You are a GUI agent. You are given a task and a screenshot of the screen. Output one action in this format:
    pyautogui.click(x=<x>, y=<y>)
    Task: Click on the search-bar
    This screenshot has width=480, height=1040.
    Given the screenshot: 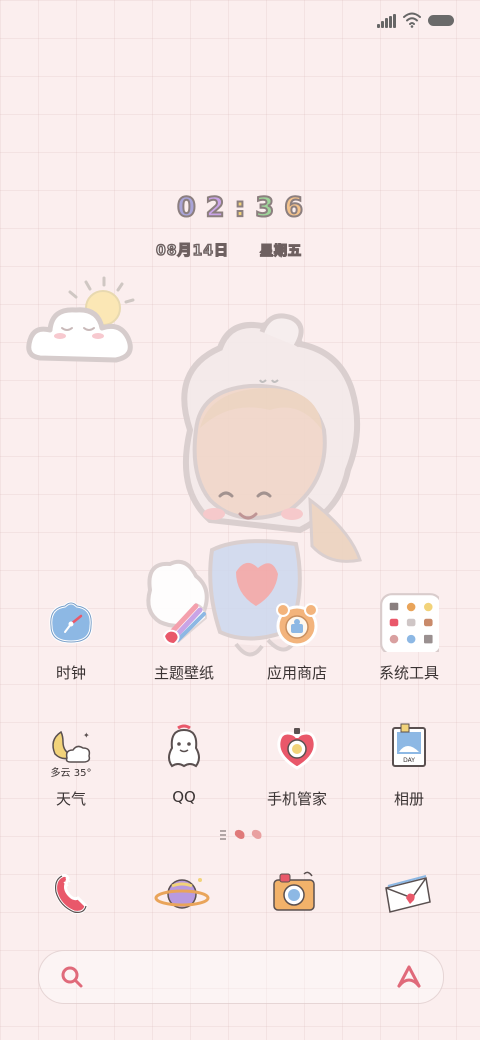 What is the action you would take?
    pyautogui.click(x=241, y=977)
    